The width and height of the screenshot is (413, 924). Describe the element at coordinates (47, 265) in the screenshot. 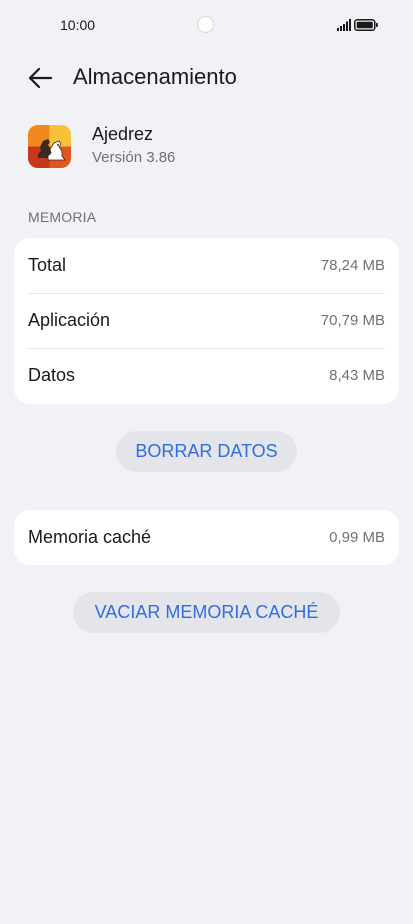

I see `row-label: Total` at that location.